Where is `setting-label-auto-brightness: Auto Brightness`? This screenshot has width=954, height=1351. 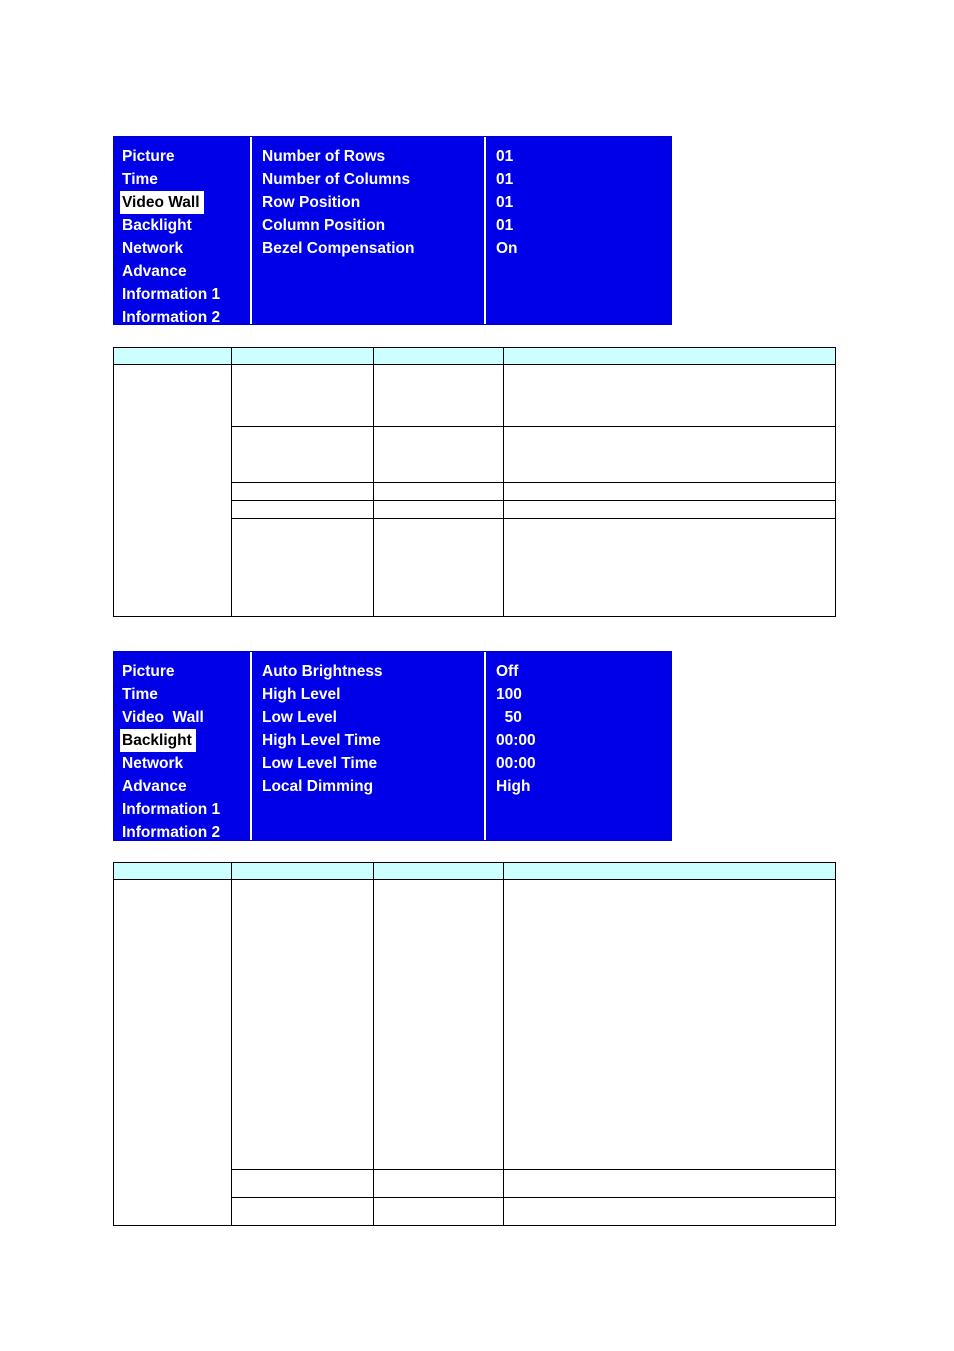
setting-label-auto-brightness: Auto Brightness is located at coordinates (373, 671).